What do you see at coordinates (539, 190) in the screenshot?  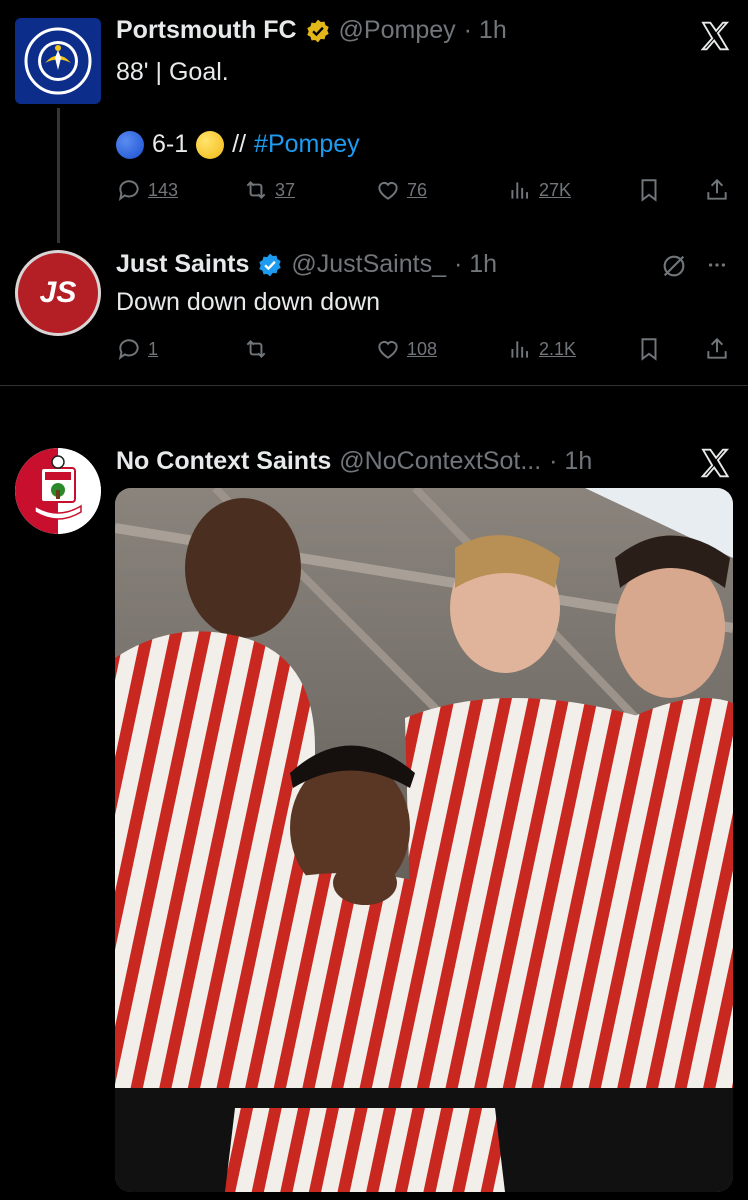 I see `views-button: 27K` at bounding box center [539, 190].